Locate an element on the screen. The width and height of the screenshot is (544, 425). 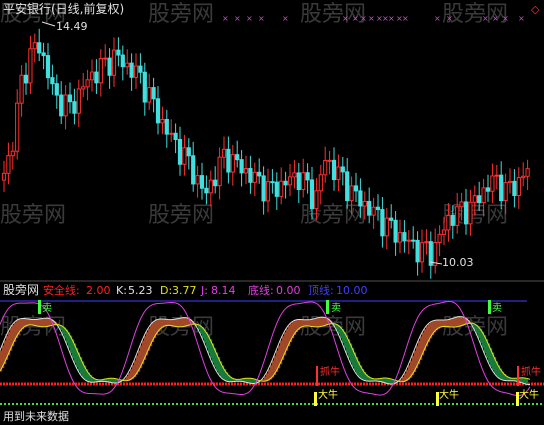
d-value: 3.77 is located at coordinates (184, 290).